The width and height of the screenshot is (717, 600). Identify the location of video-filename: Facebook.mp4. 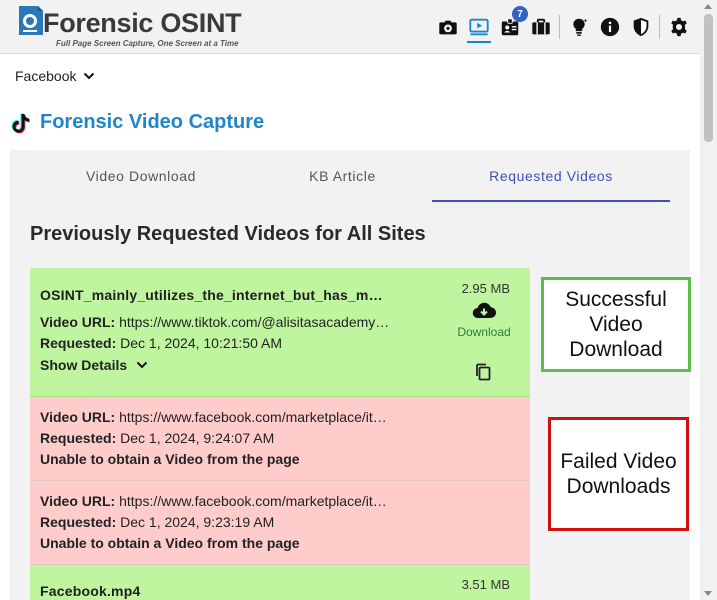
(90, 591).